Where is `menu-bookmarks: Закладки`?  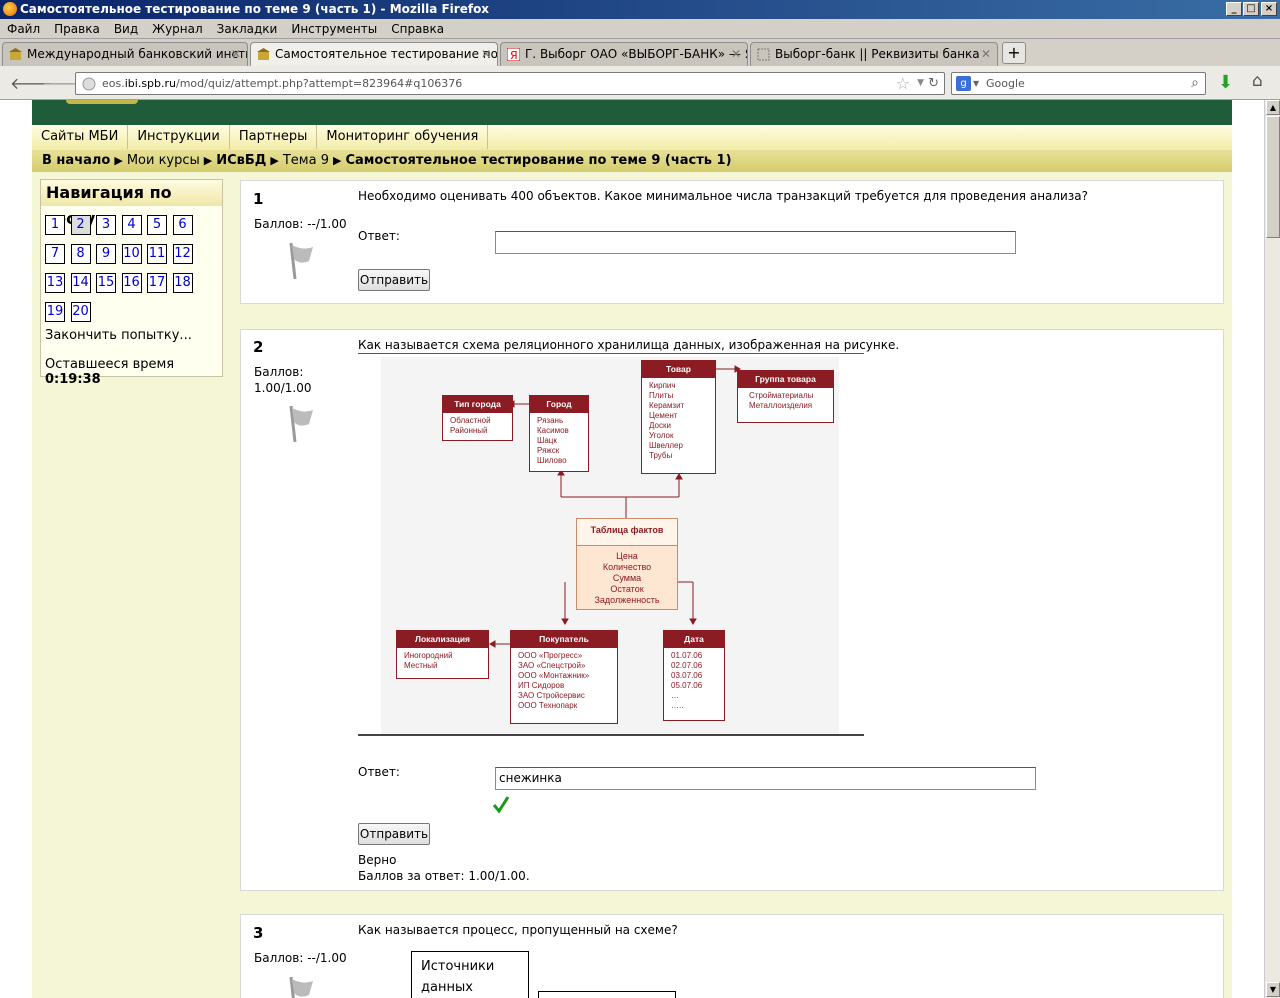
menu-bookmarks: Закладки is located at coordinates (247, 29).